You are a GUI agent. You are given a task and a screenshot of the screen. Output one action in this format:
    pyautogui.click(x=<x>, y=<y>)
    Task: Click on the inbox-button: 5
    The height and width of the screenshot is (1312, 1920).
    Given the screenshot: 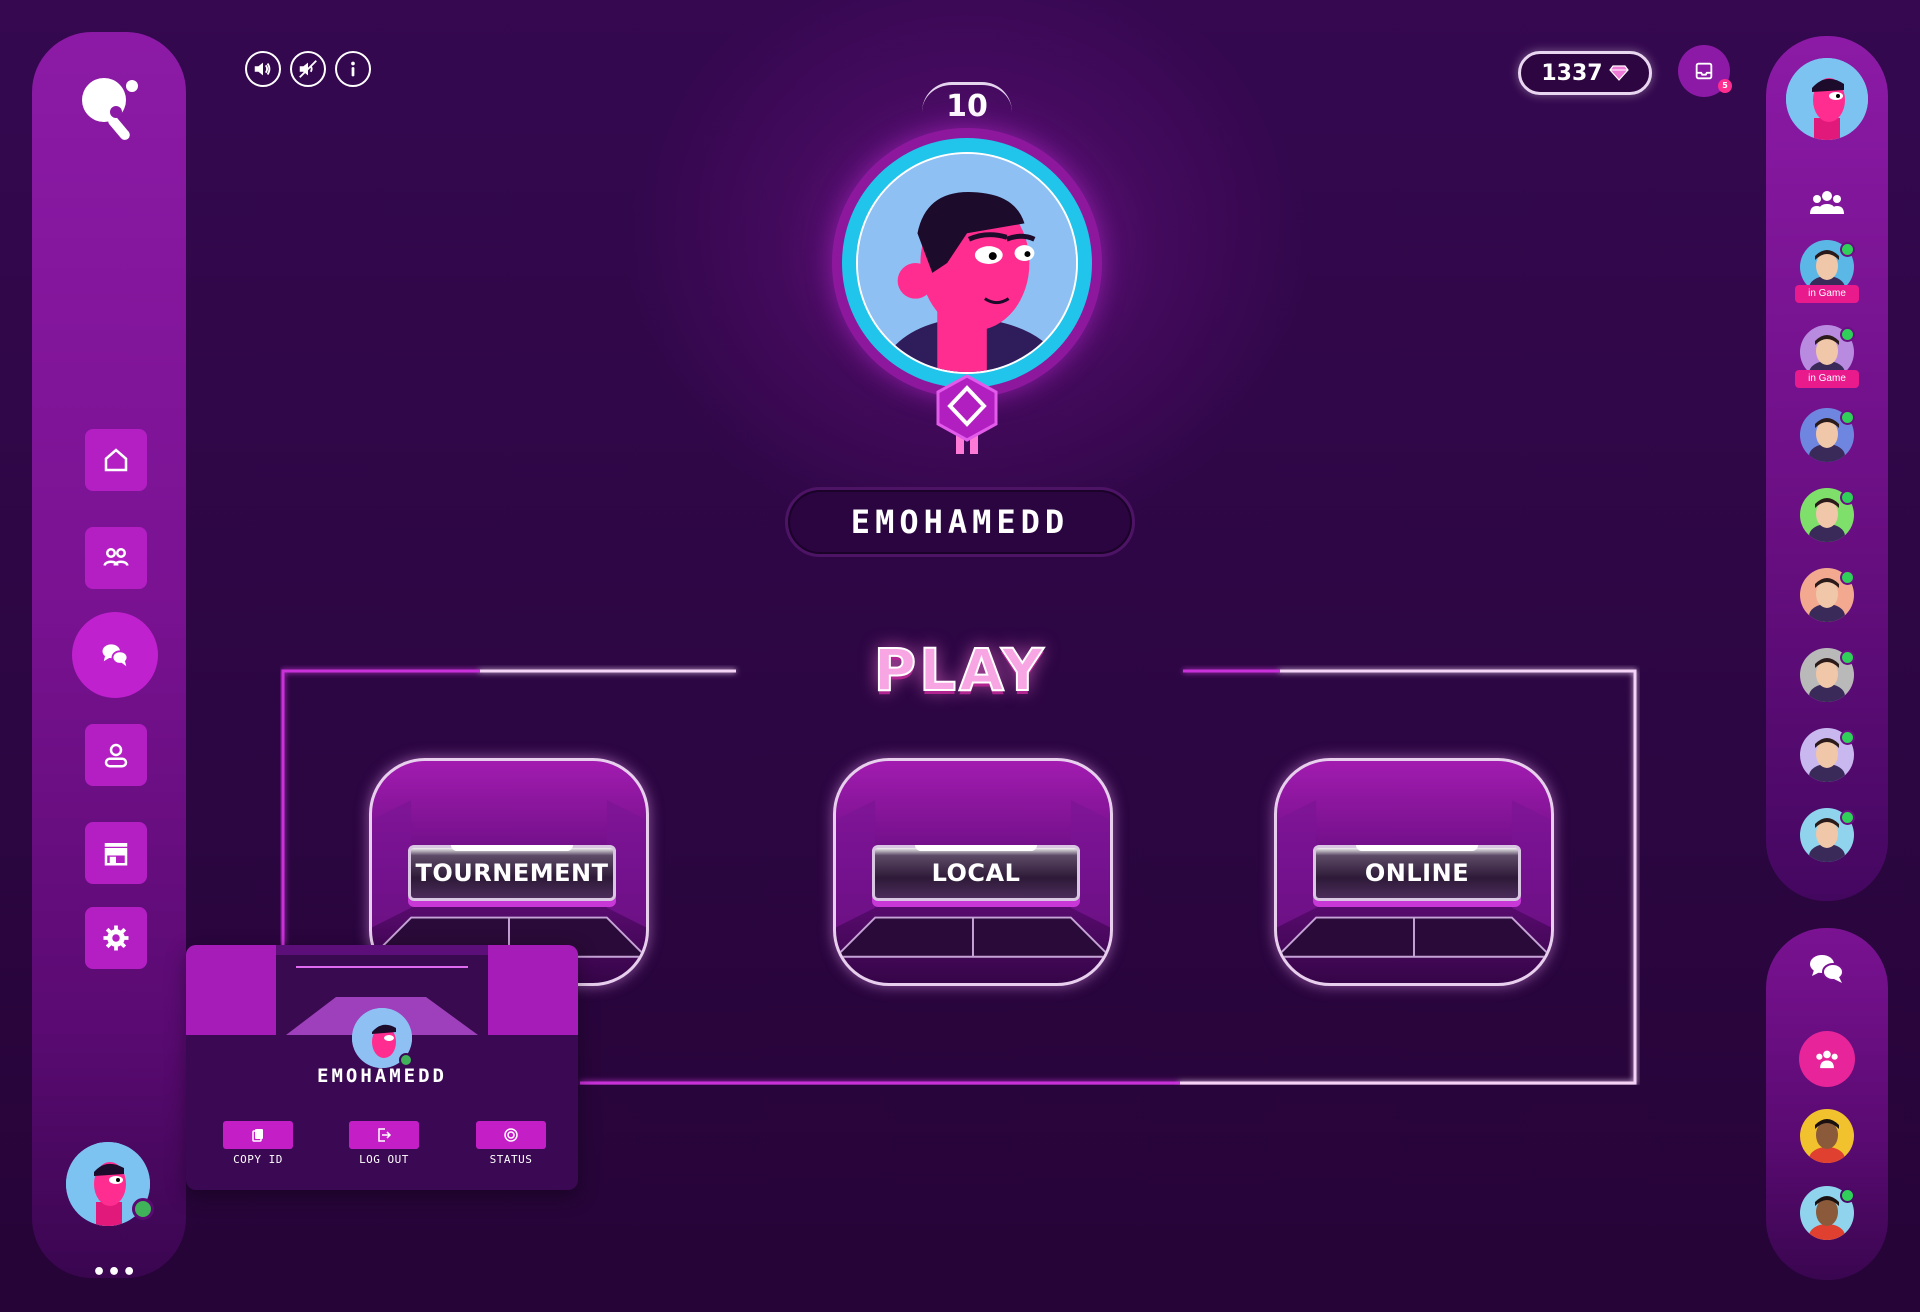 What is the action you would take?
    pyautogui.click(x=1705, y=71)
    